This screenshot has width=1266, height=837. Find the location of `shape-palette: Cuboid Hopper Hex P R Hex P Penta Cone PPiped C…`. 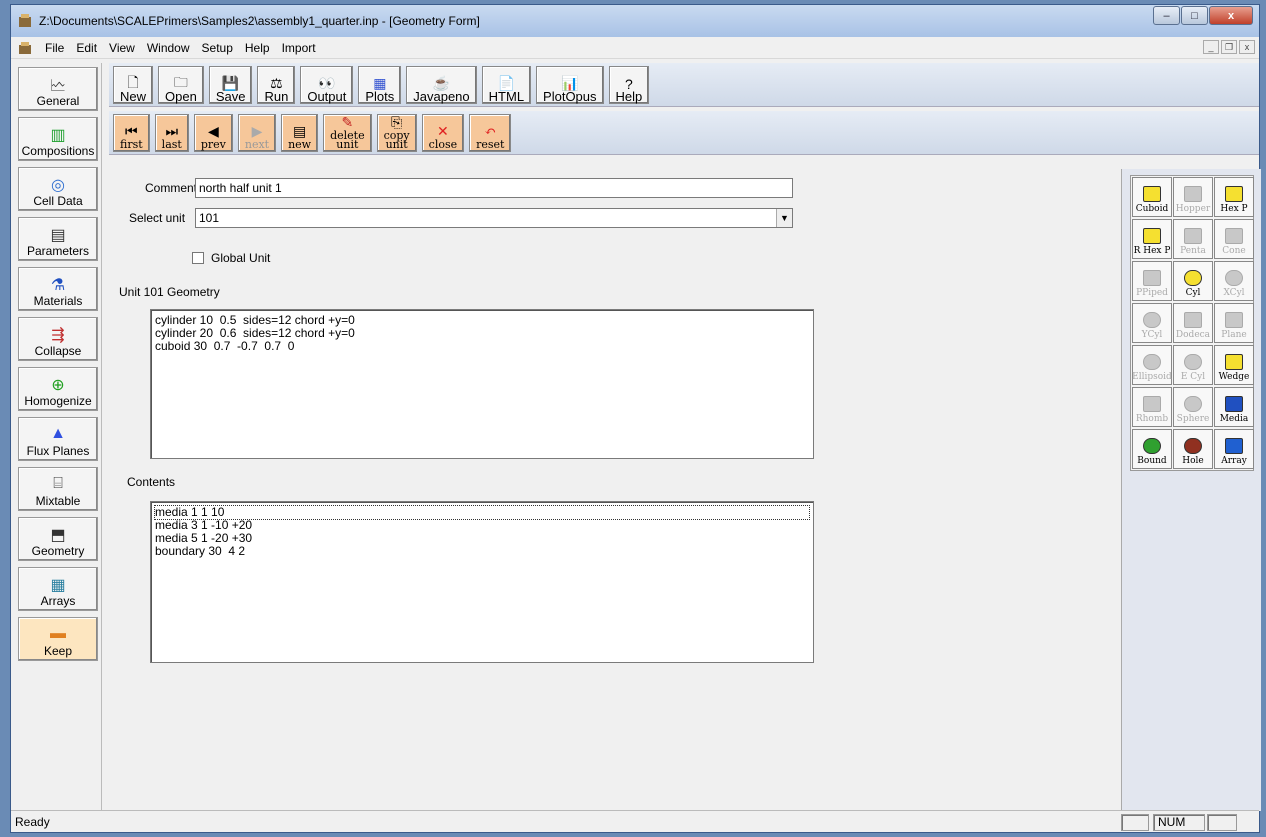

shape-palette: Cuboid Hopper Hex P R Hex P Penta Cone PPiped C… is located at coordinates (1192, 323).